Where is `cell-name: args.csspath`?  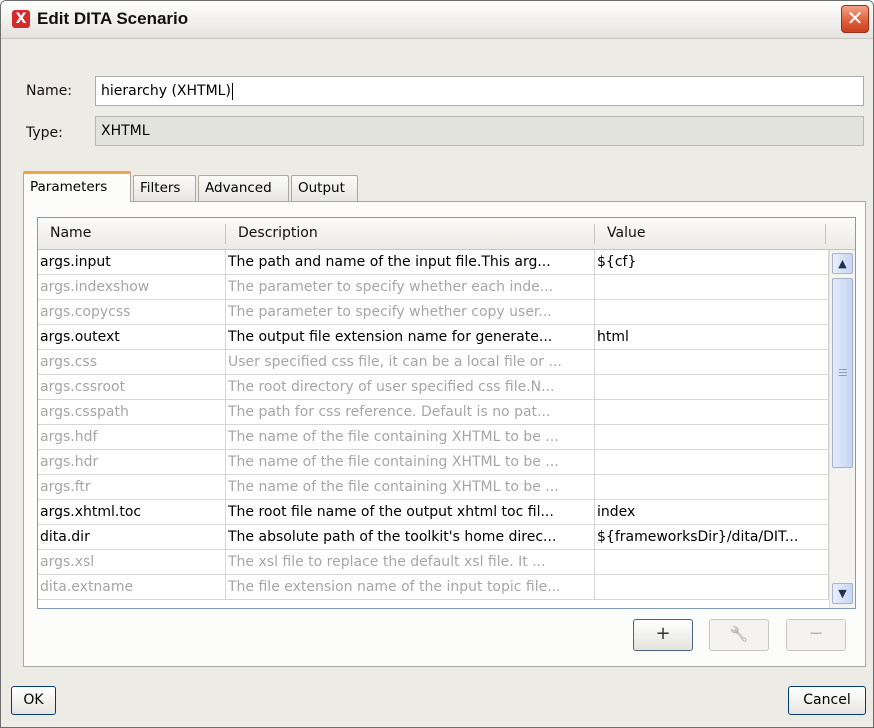
cell-name: args.csspath is located at coordinates (132, 412).